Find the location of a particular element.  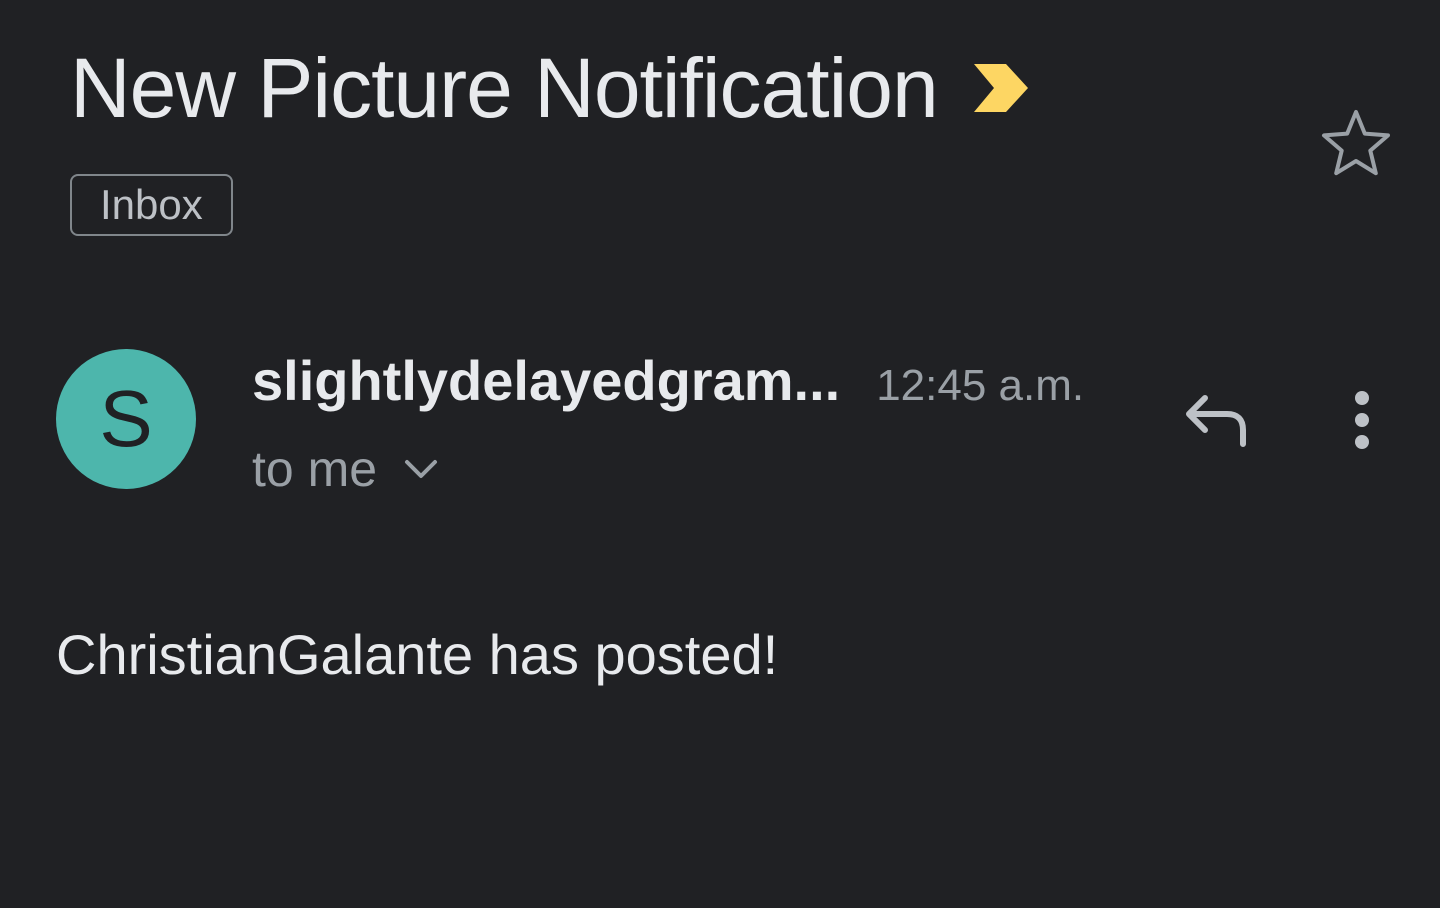

avatar: S is located at coordinates (126, 419).